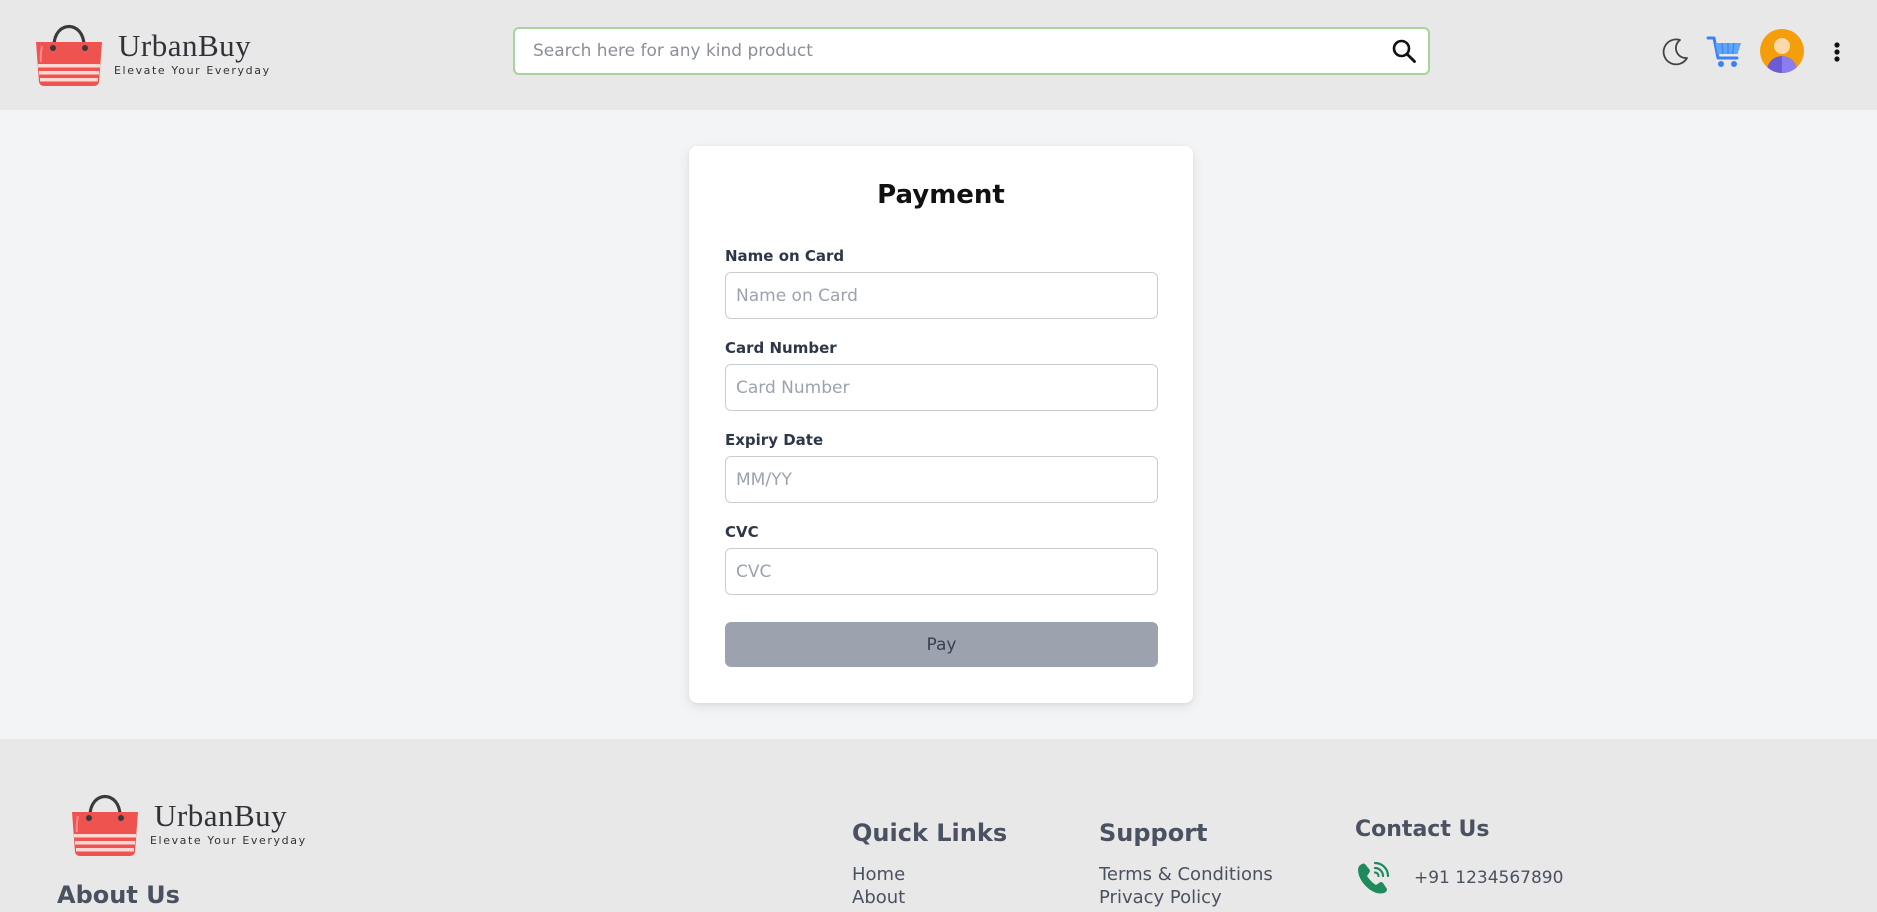  I want to click on expiry-date-input, so click(941, 479).